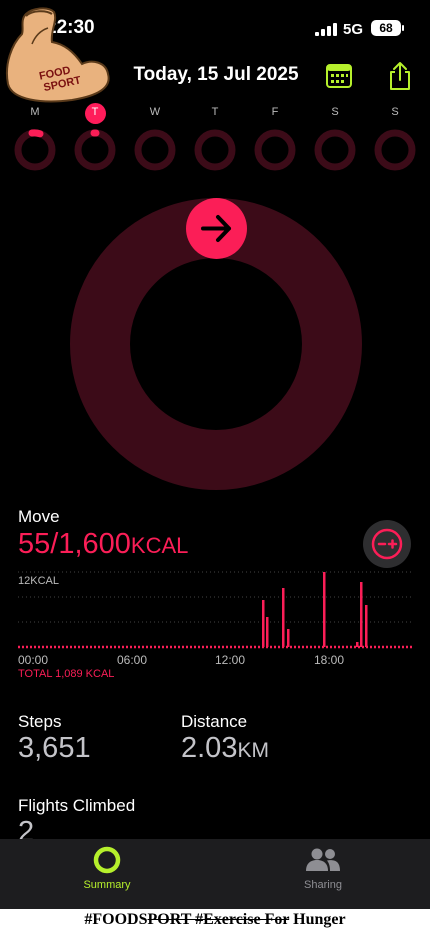 This screenshot has width=430, height=931. I want to click on activity-rings-icon, so click(107, 860).